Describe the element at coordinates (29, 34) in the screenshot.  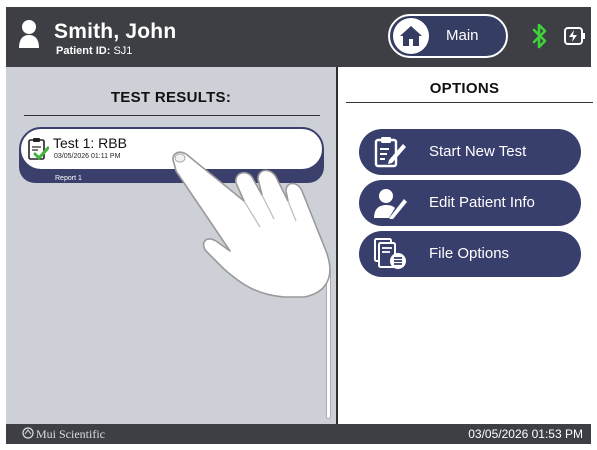
I see `user-icon` at that location.